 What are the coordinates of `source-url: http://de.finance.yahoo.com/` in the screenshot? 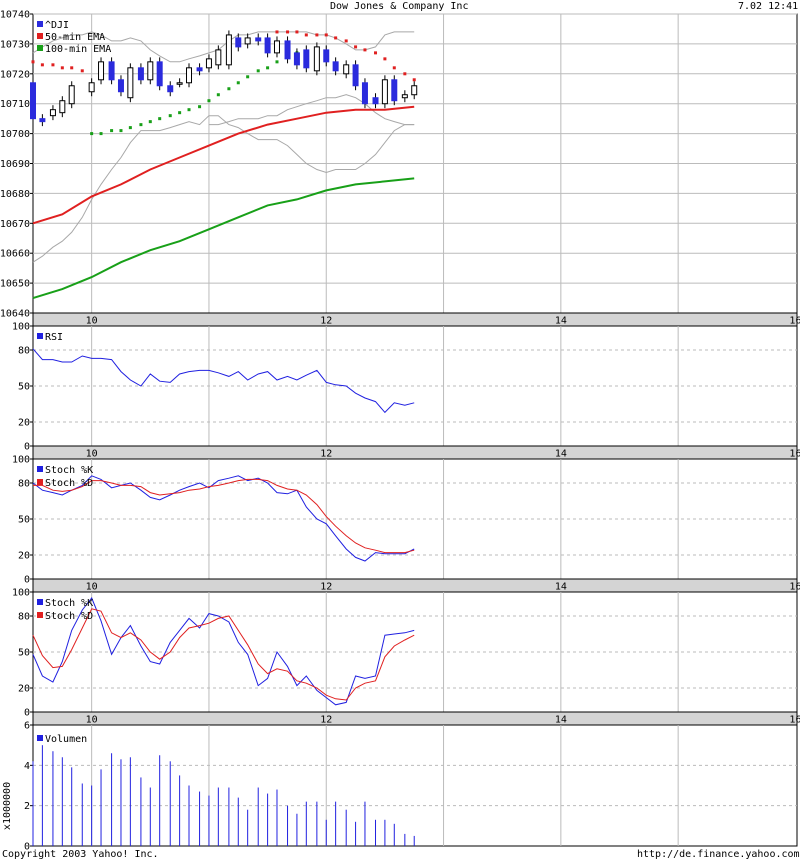 It's located at (718, 854).